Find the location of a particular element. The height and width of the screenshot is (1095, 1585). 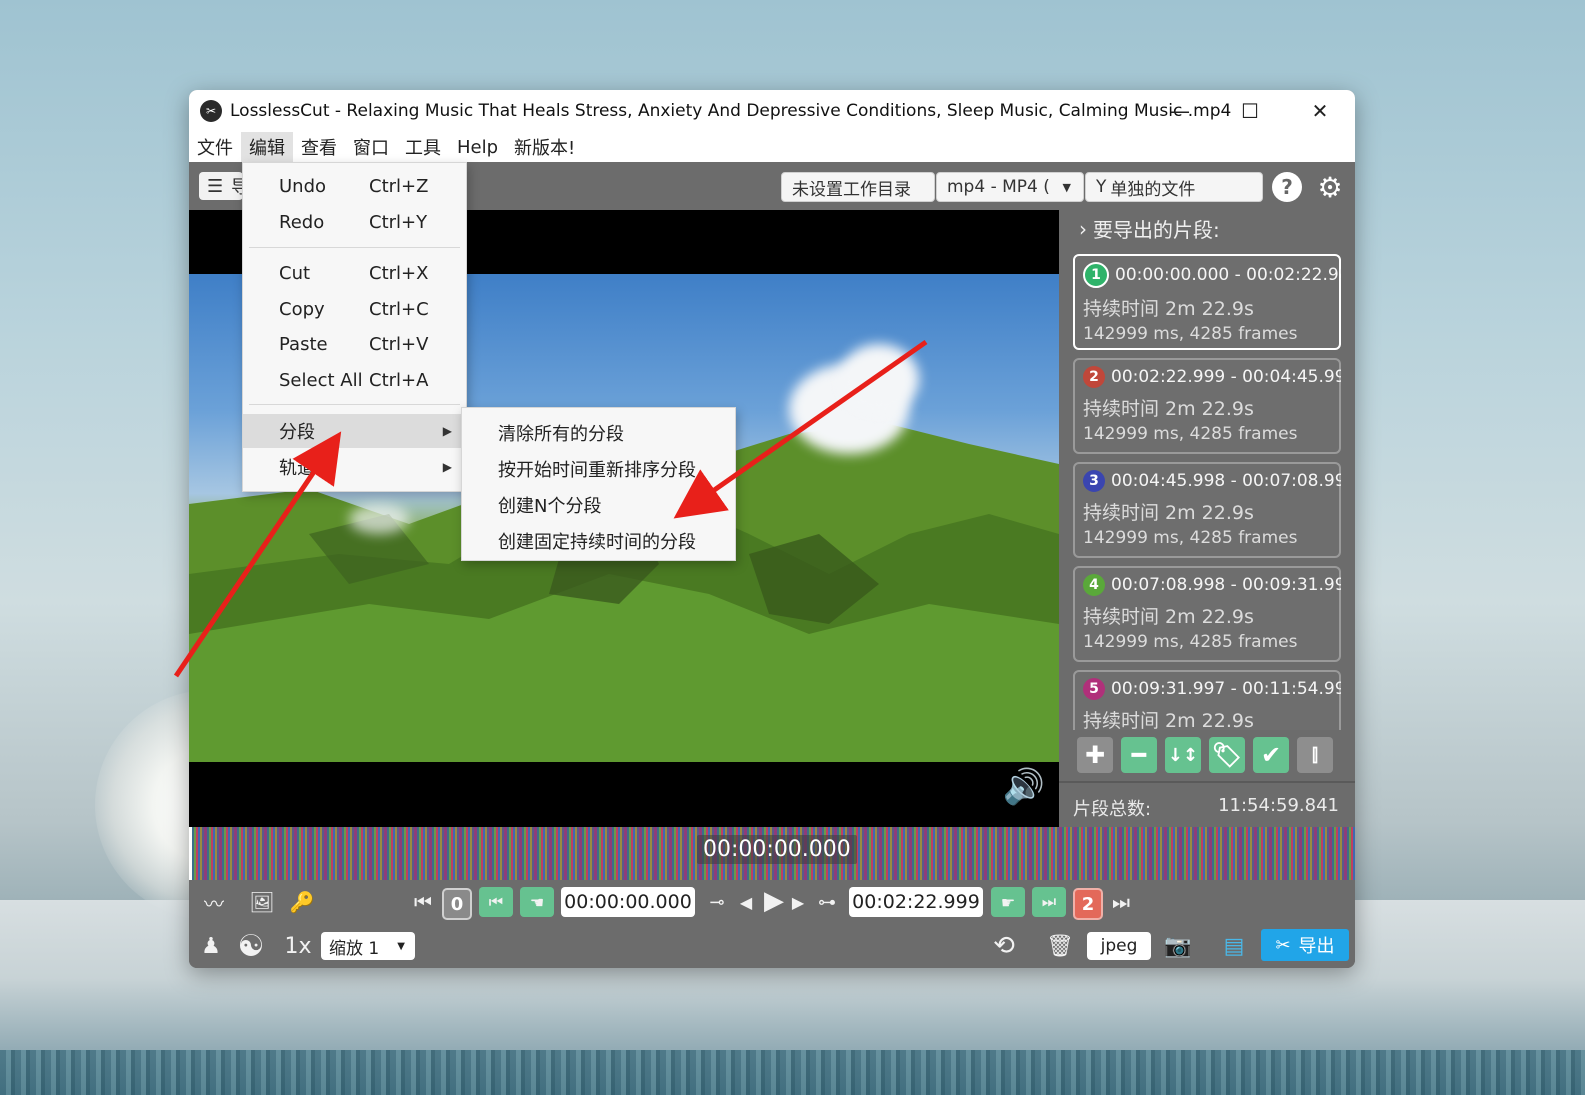

segment-end-number: 2 is located at coordinates (1088, 904).